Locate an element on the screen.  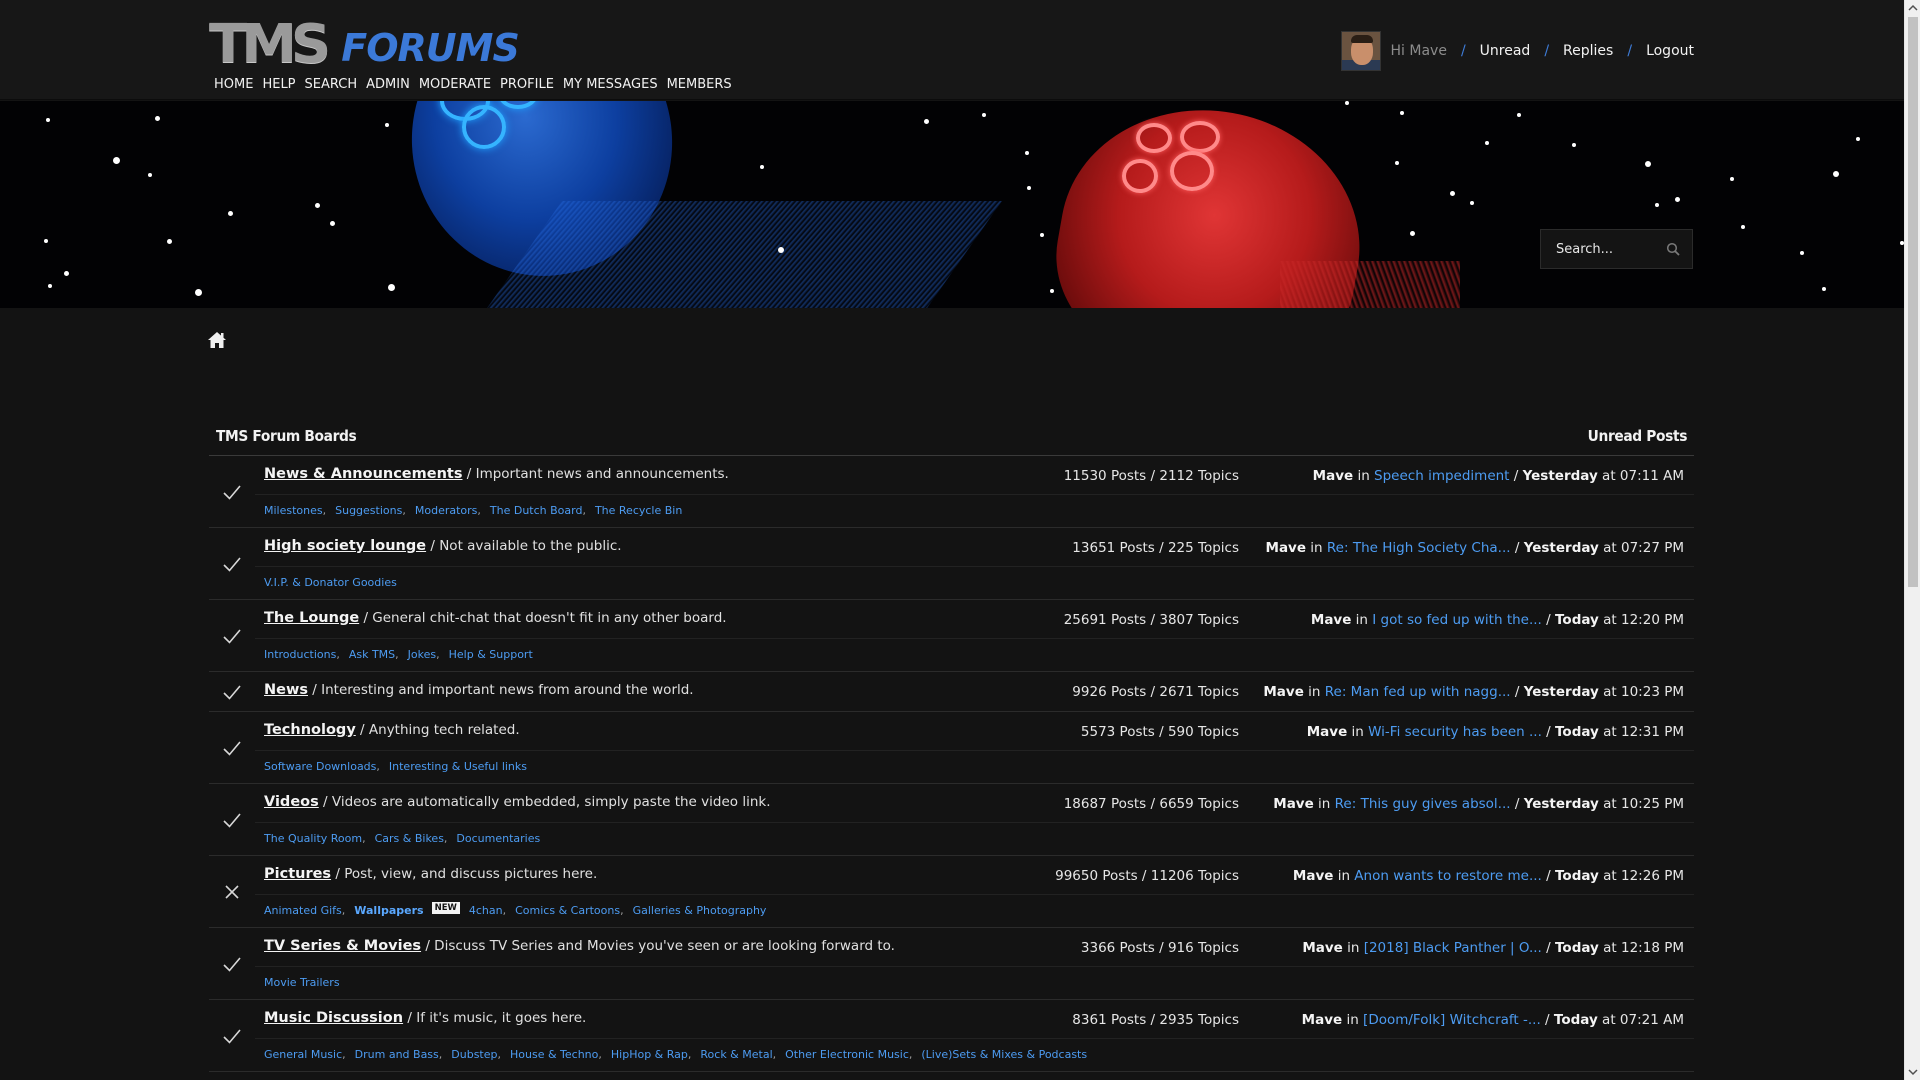
x-icon is located at coordinates (232, 892).